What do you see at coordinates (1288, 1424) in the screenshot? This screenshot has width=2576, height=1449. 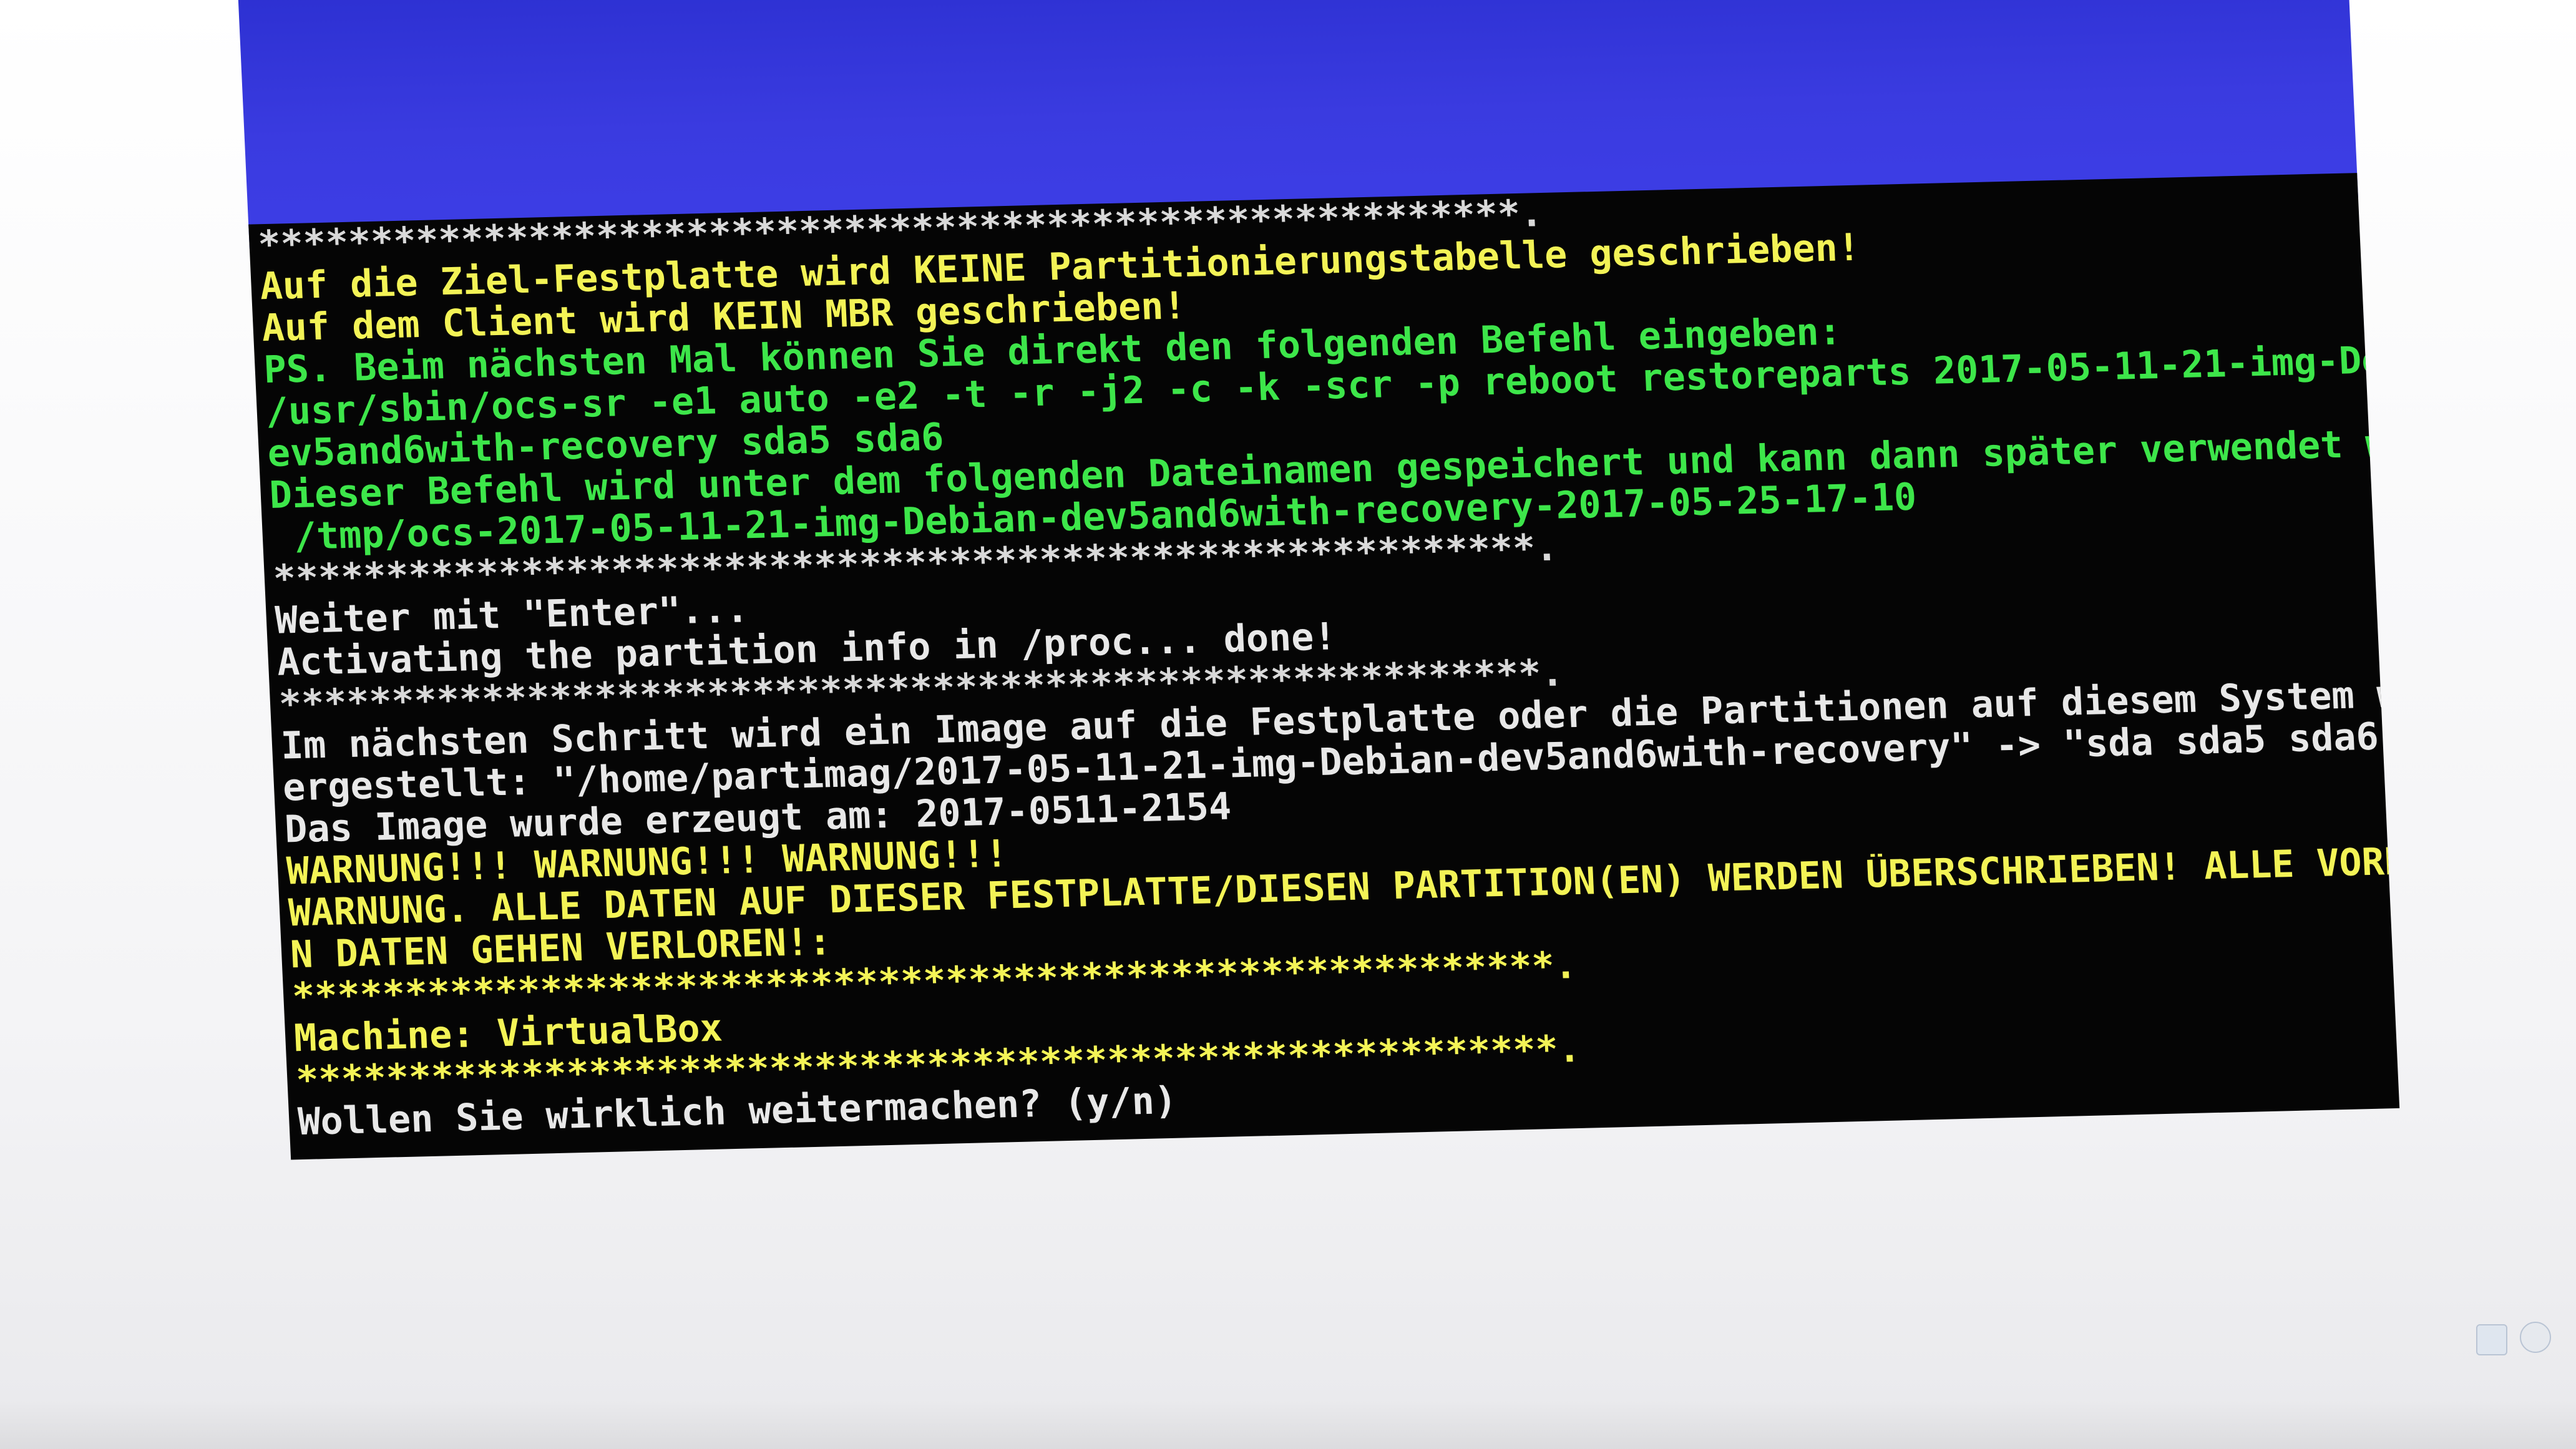 I see `desk-shadow` at bounding box center [1288, 1424].